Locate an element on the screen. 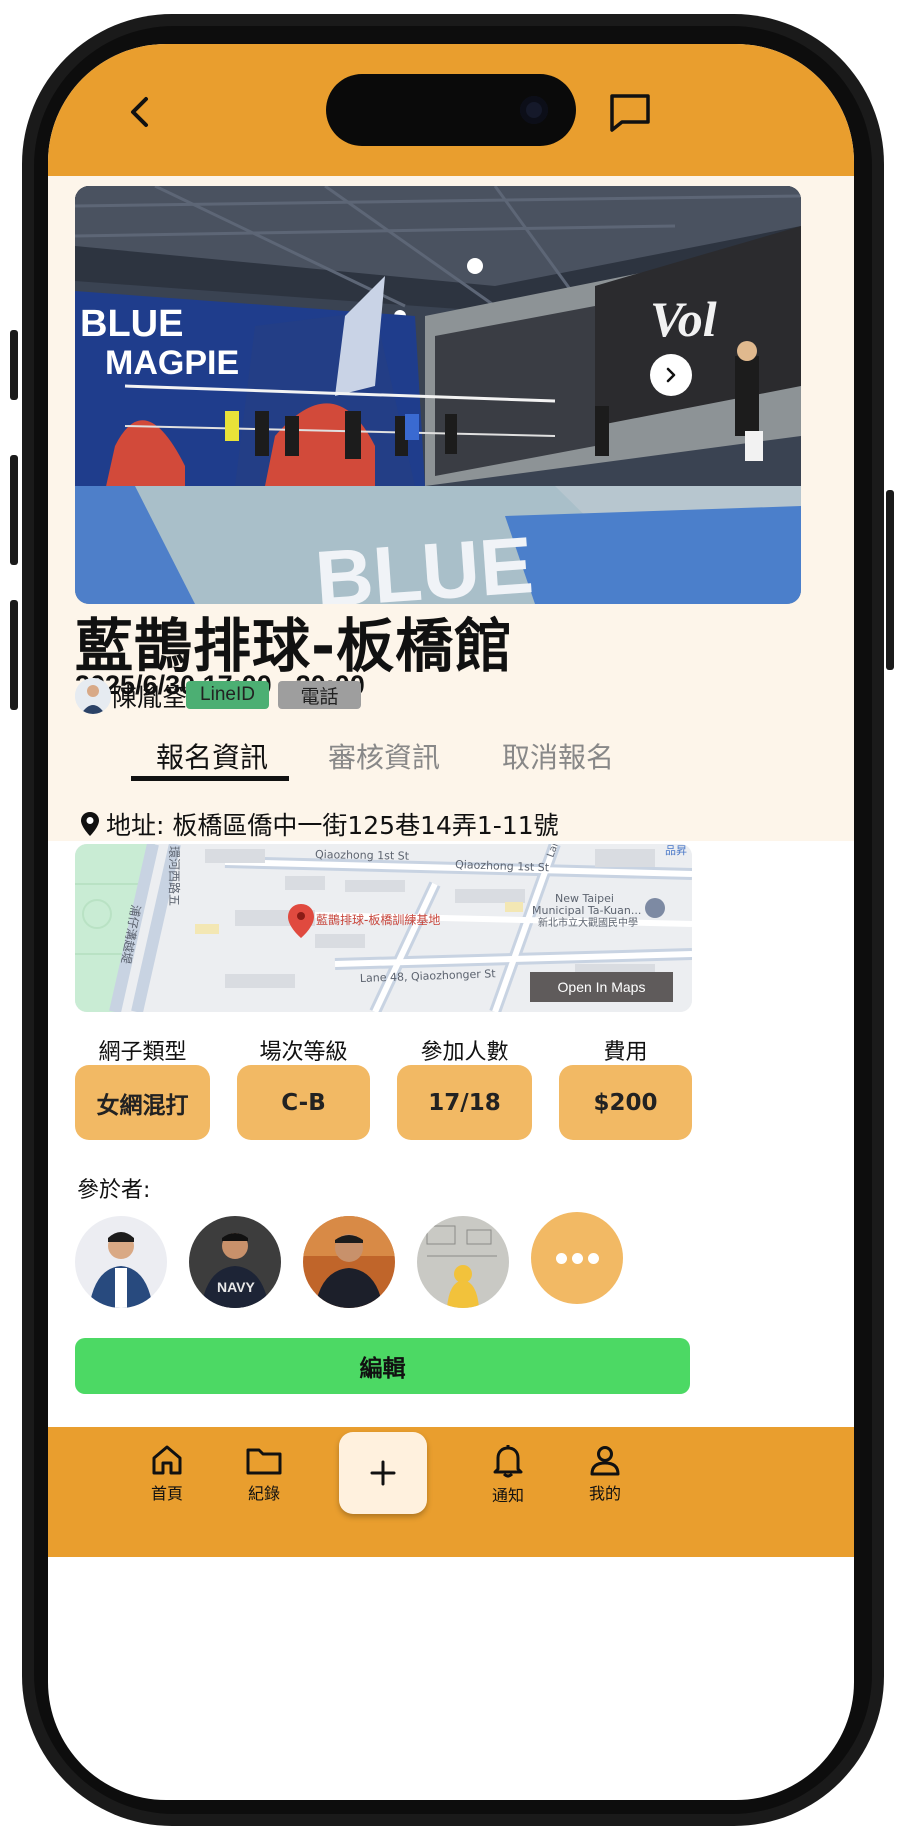 This screenshot has width=900, height=1840. line-id-chip: LineID is located at coordinates (227, 695).